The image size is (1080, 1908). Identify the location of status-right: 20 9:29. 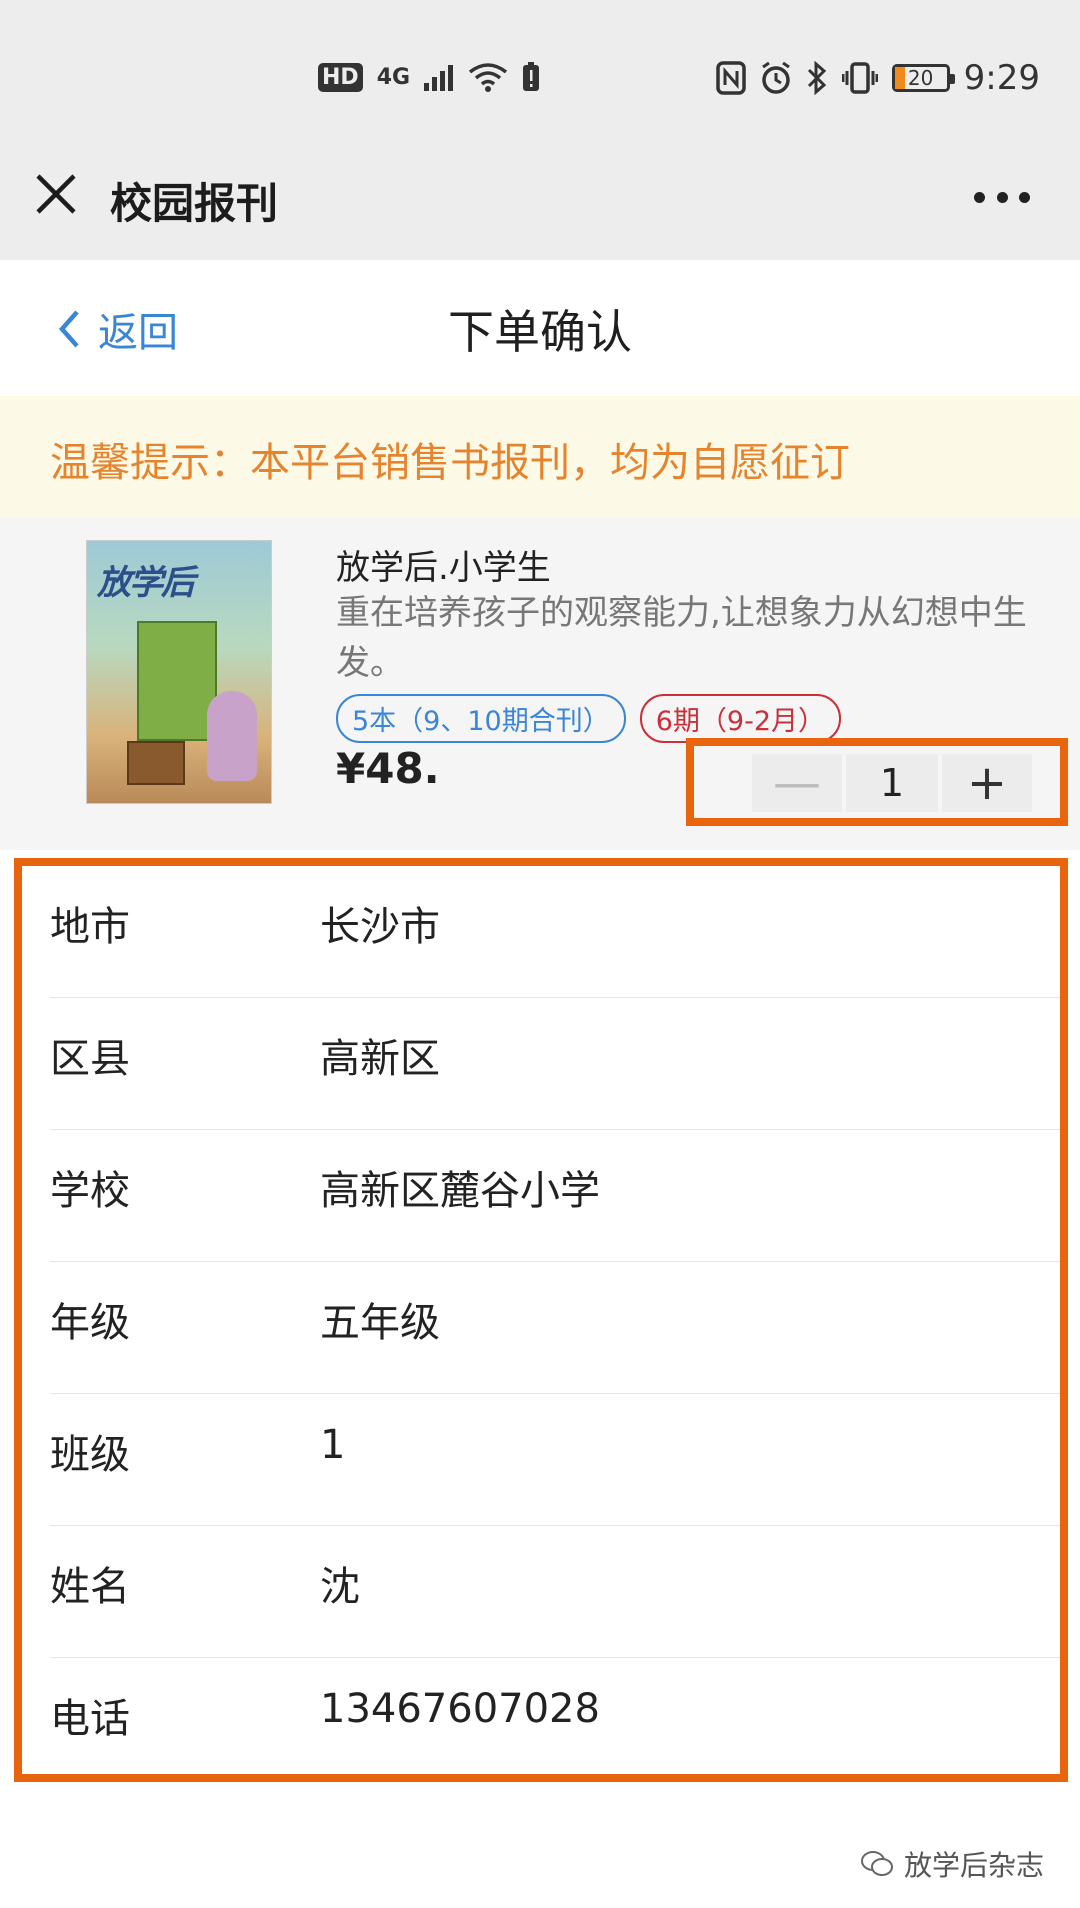
(877, 78).